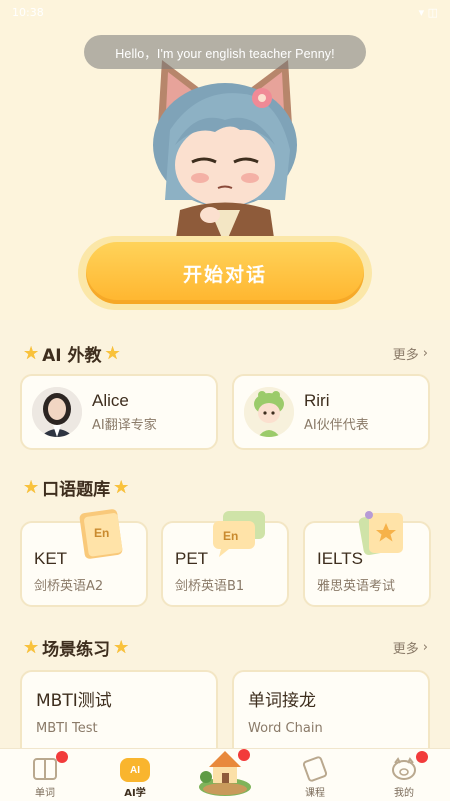  Describe the element at coordinates (28, 12) in the screenshot. I see `status-time: 10:38` at that location.